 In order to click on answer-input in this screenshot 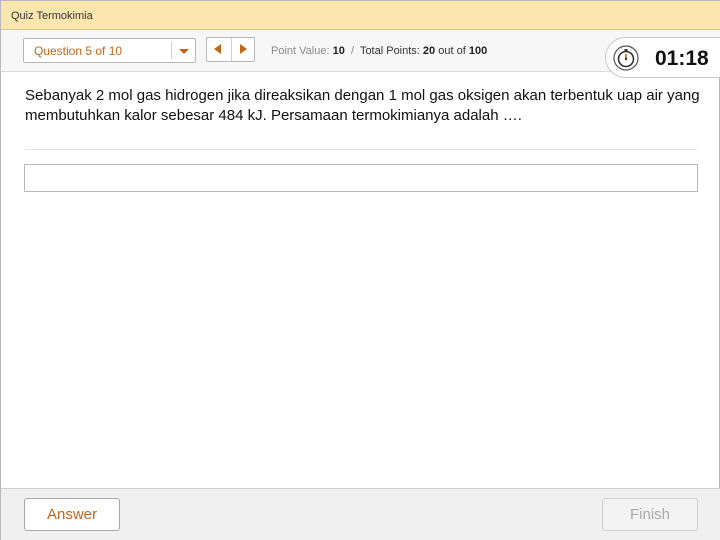, I will do `click(361, 178)`.